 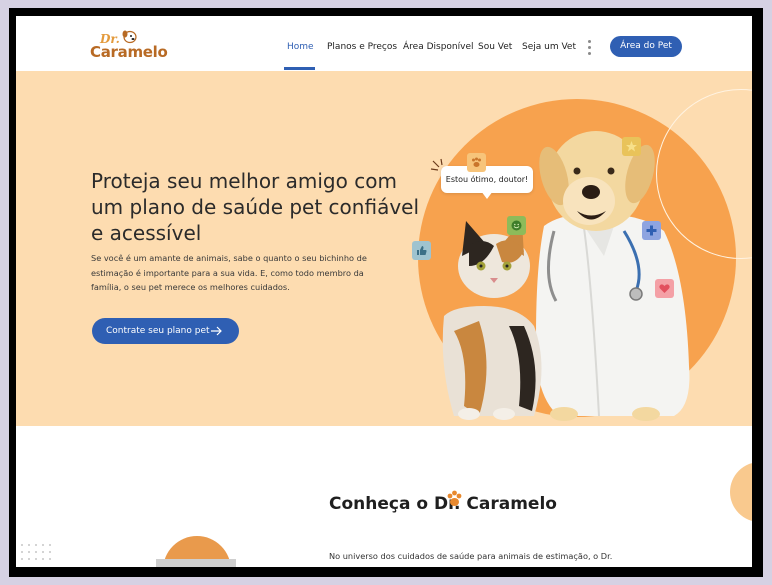 What do you see at coordinates (299, 68) in the screenshot?
I see `nav-active-indicator` at bounding box center [299, 68].